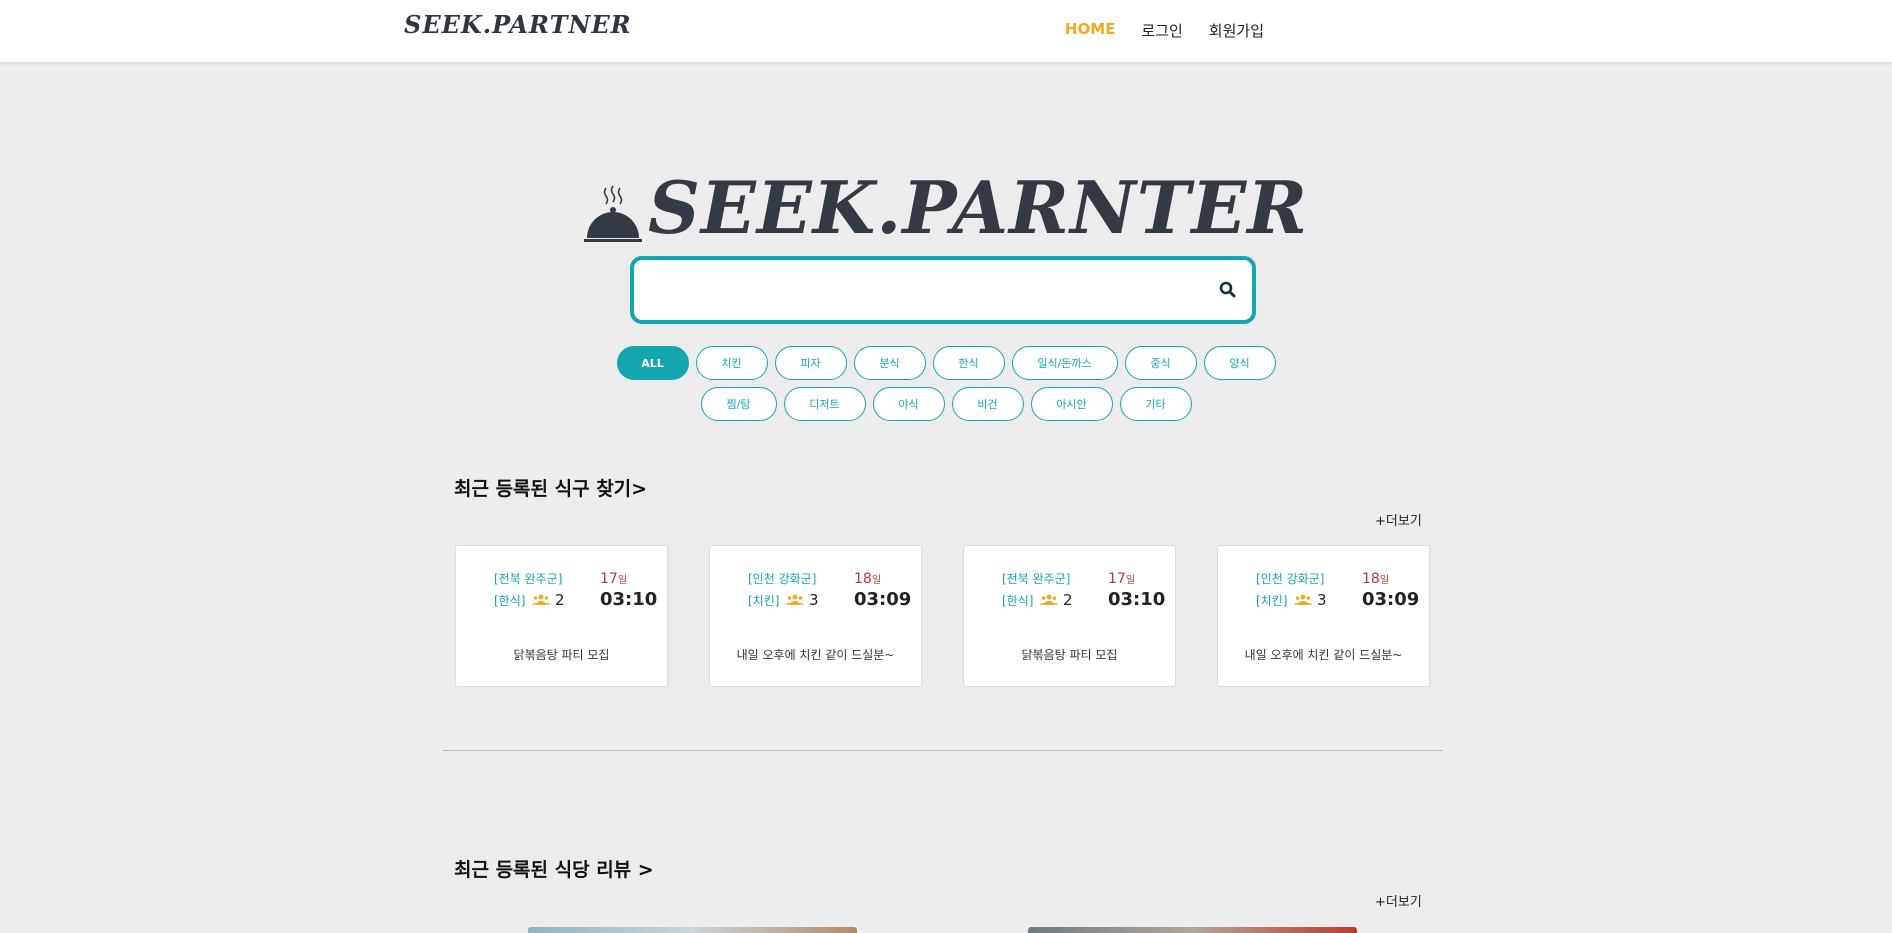 Image resolution: width=1892 pixels, height=933 pixels. I want to click on cloche-icon, so click(612, 214).